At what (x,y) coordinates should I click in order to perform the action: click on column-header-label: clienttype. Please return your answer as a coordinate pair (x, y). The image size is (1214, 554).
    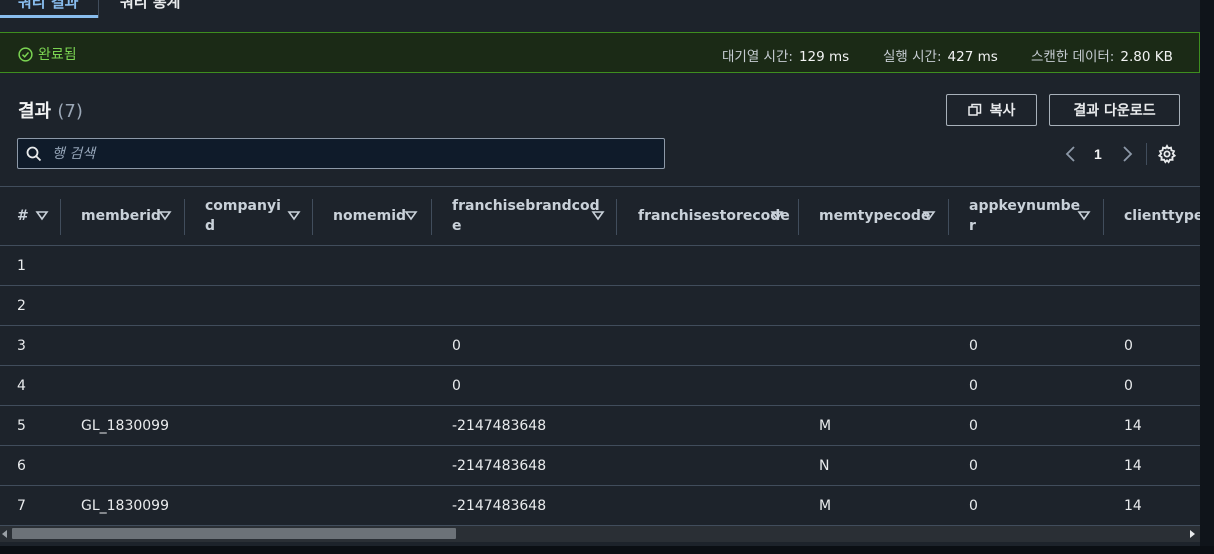
    Looking at the image, I should click on (1162, 216).